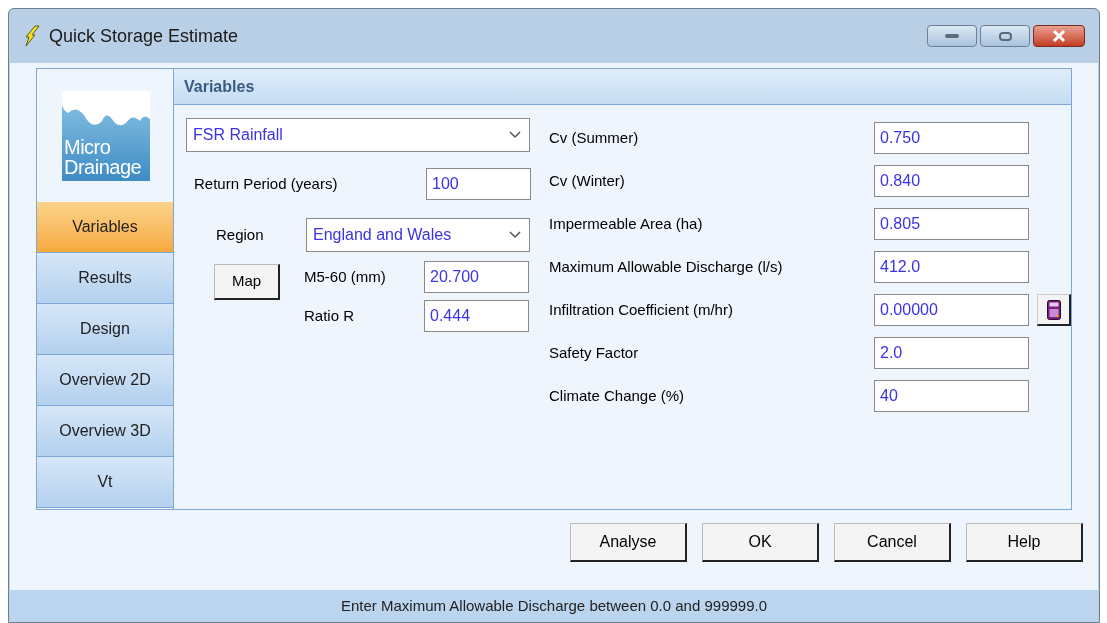  What do you see at coordinates (951, 224) in the screenshot?
I see `input-field: 0.805` at bounding box center [951, 224].